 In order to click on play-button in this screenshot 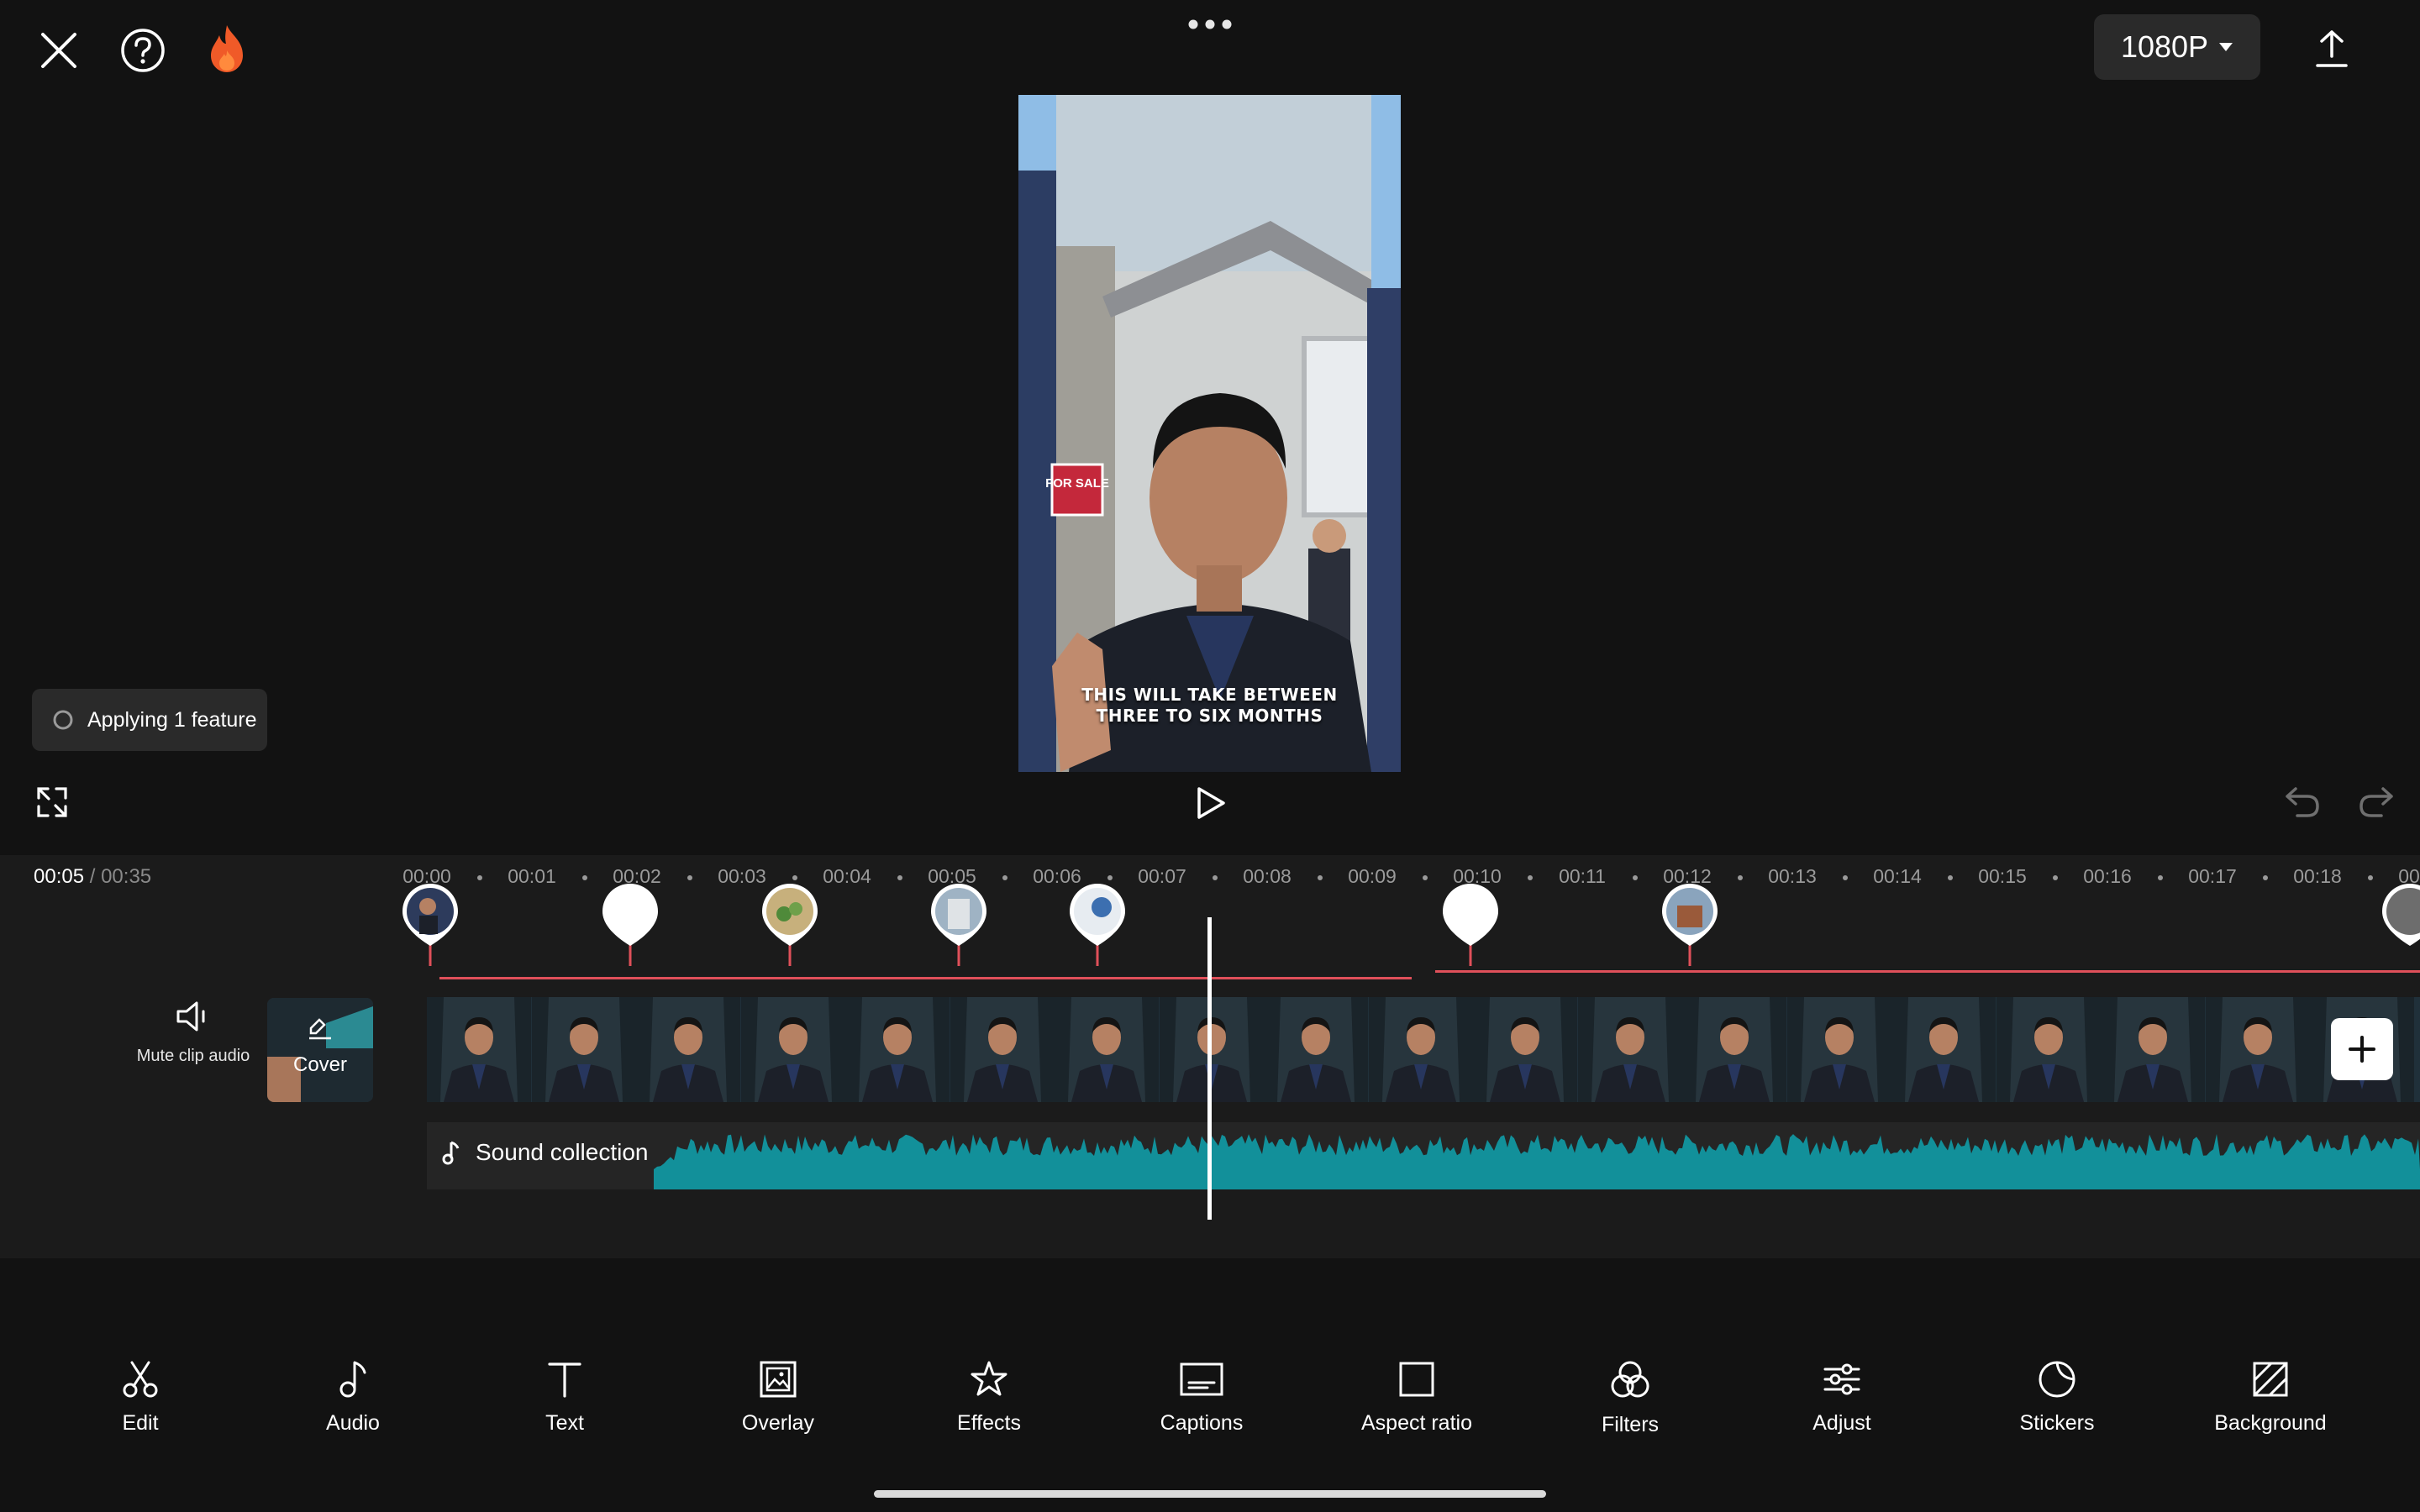, I will do `click(1210, 803)`.